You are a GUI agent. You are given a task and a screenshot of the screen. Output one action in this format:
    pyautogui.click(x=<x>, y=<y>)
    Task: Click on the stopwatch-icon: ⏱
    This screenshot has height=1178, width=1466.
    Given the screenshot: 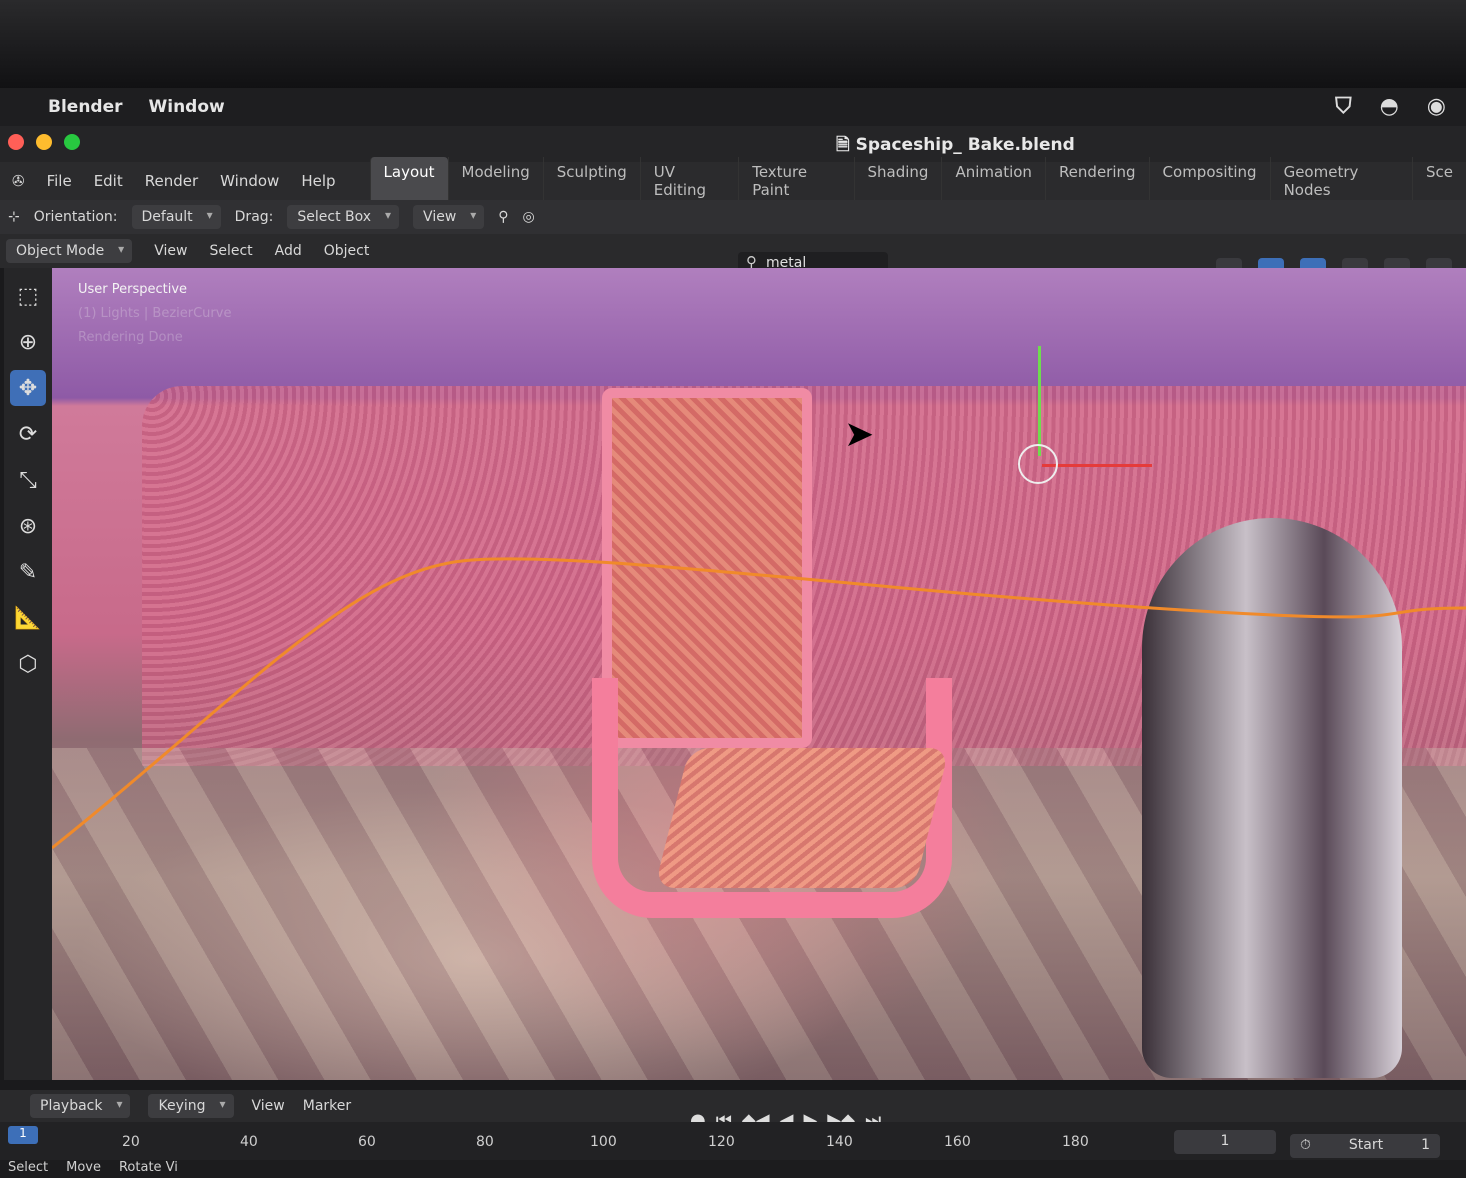 What is the action you would take?
    pyautogui.click(x=1305, y=1145)
    